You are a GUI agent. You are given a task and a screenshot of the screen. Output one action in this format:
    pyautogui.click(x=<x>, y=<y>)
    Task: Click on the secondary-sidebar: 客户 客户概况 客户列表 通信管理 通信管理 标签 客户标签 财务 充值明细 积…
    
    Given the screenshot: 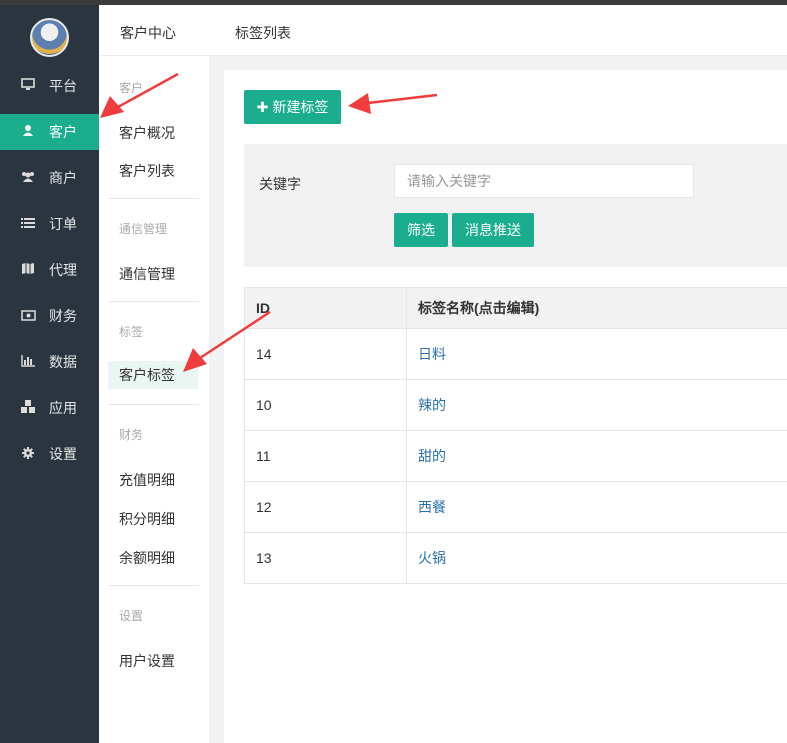 What is the action you would take?
    pyautogui.click(x=154, y=374)
    